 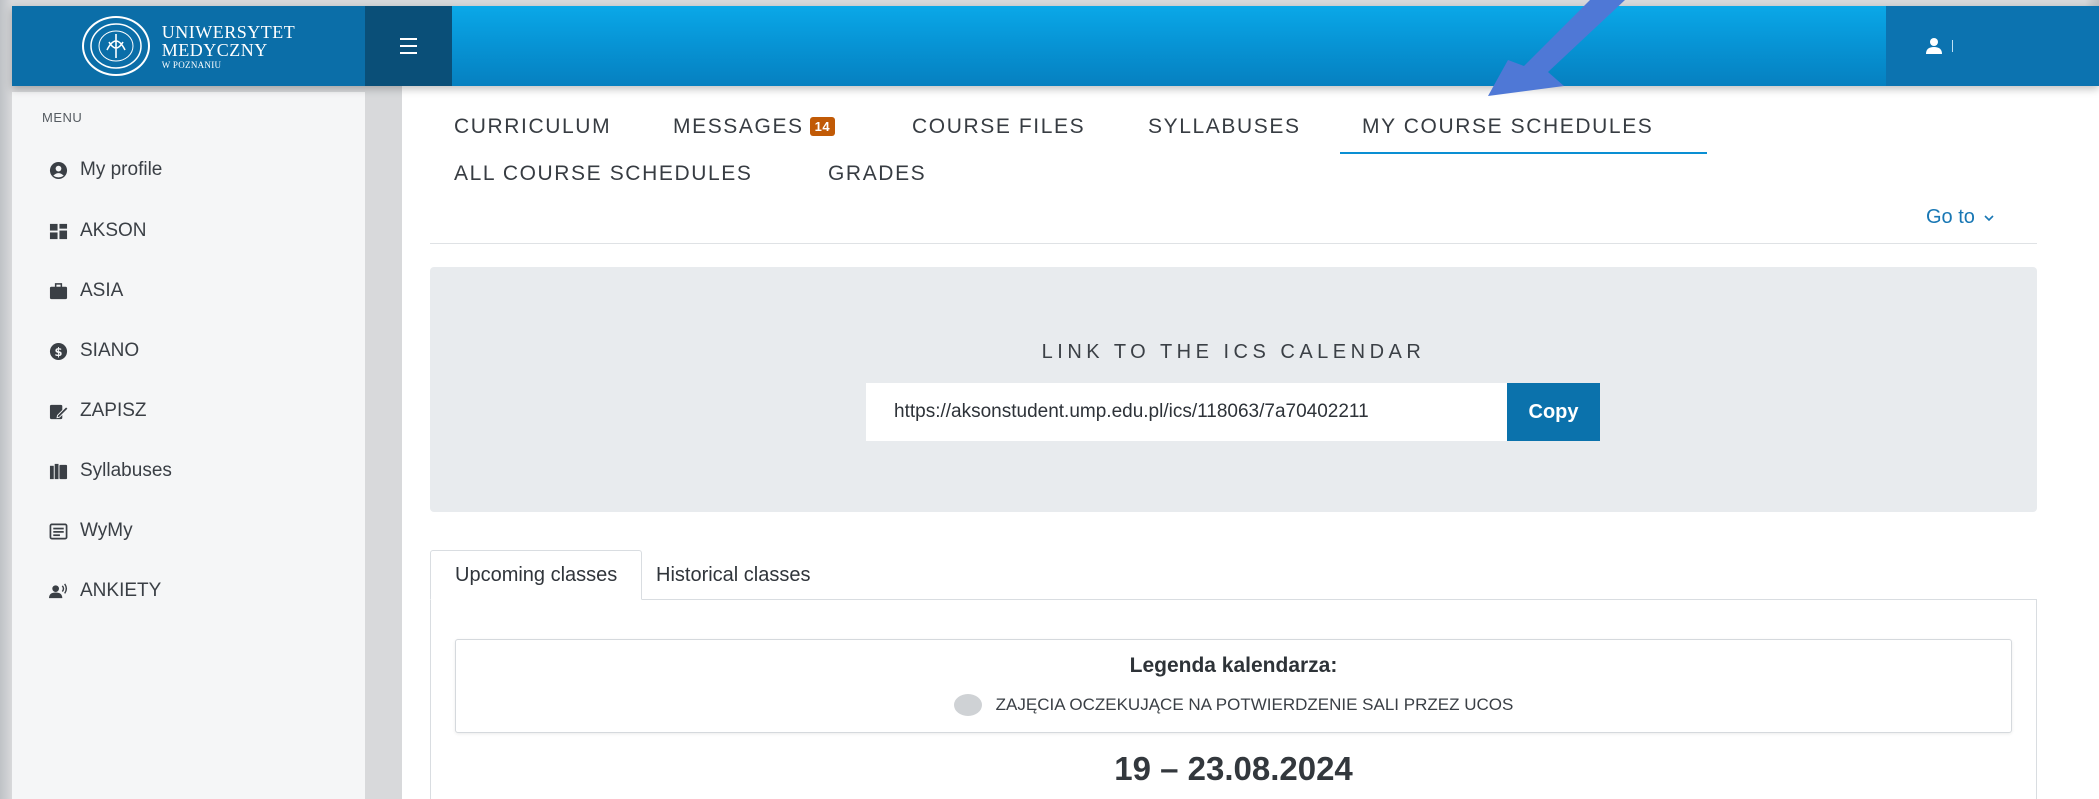 I want to click on tab-all-course-schedules: ALL COURSE SCHEDULES, so click(x=603, y=174).